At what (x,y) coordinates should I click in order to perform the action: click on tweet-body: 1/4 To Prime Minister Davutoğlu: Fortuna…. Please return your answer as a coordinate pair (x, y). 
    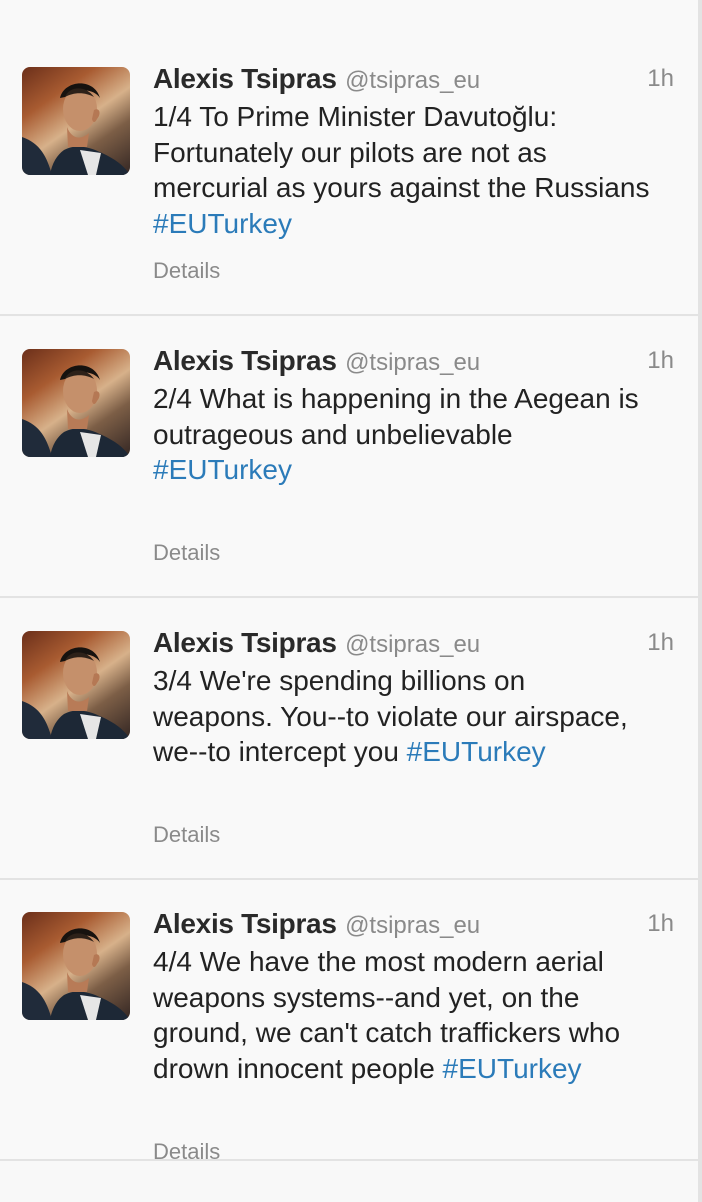
    Looking at the image, I should click on (401, 152).